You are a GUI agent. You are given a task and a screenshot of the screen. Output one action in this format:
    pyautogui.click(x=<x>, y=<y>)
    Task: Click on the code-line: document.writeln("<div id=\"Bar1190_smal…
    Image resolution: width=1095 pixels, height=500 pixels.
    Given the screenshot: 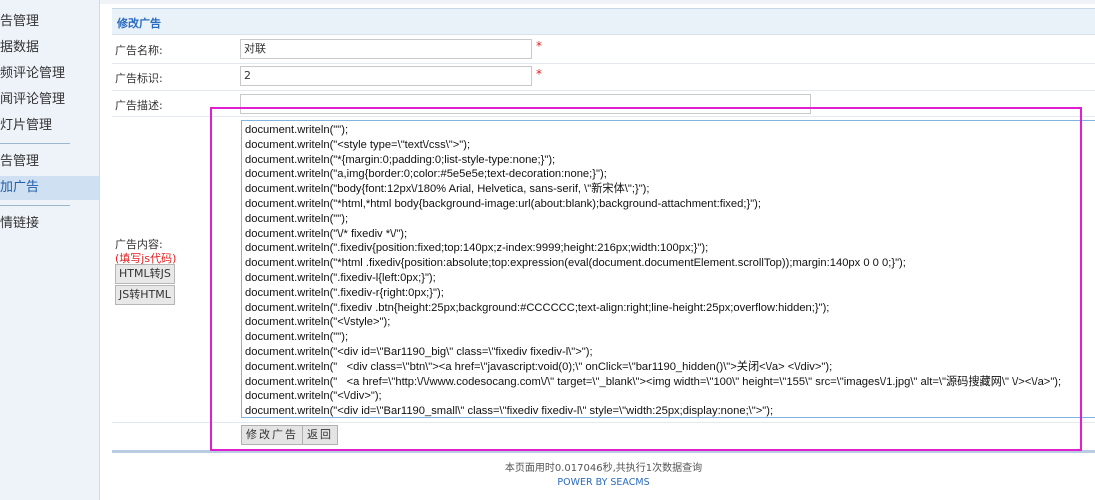 What is the action you would take?
    pyautogui.click(x=509, y=411)
    